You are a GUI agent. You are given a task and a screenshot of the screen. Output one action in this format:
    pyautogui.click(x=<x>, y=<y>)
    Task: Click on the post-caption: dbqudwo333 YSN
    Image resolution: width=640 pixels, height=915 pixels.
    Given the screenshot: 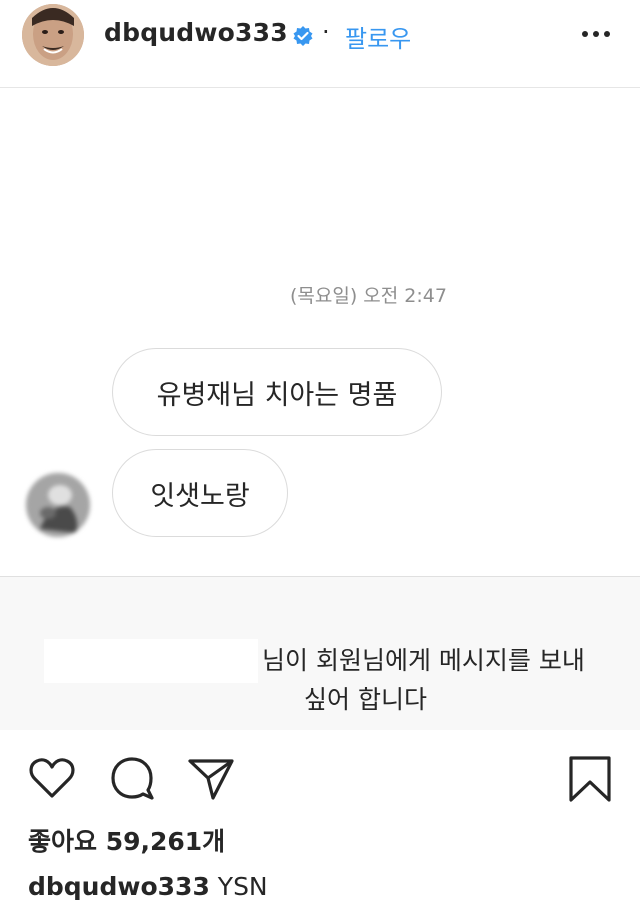 What is the action you would take?
    pyautogui.click(x=148, y=886)
    